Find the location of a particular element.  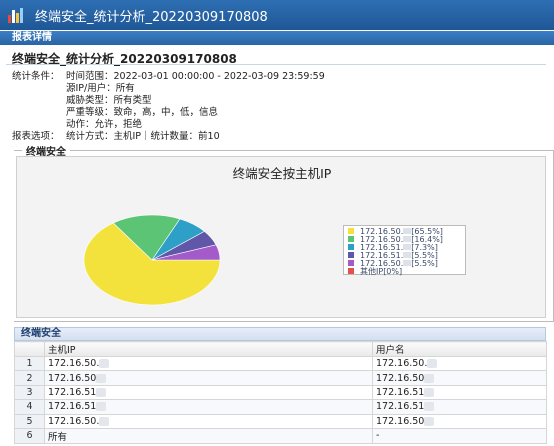

row-number: 2 is located at coordinates (29, 378).